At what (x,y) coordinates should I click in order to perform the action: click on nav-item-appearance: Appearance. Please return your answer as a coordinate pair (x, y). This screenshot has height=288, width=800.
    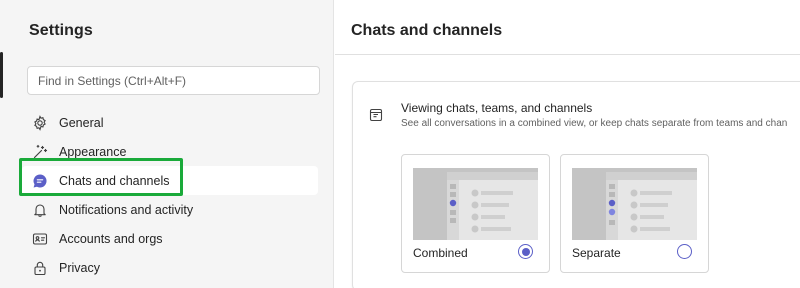
    Looking at the image, I should click on (170, 151).